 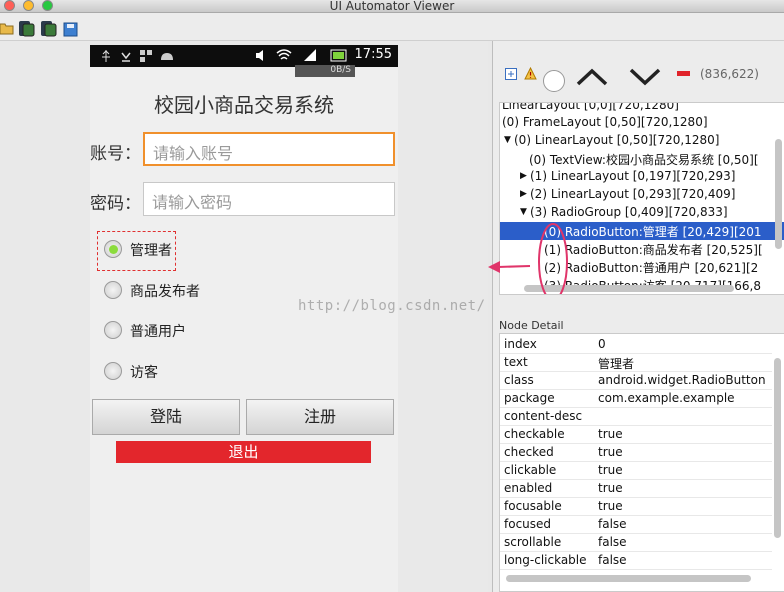 I want to click on annotation-ellipse, so click(x=553, y=258).